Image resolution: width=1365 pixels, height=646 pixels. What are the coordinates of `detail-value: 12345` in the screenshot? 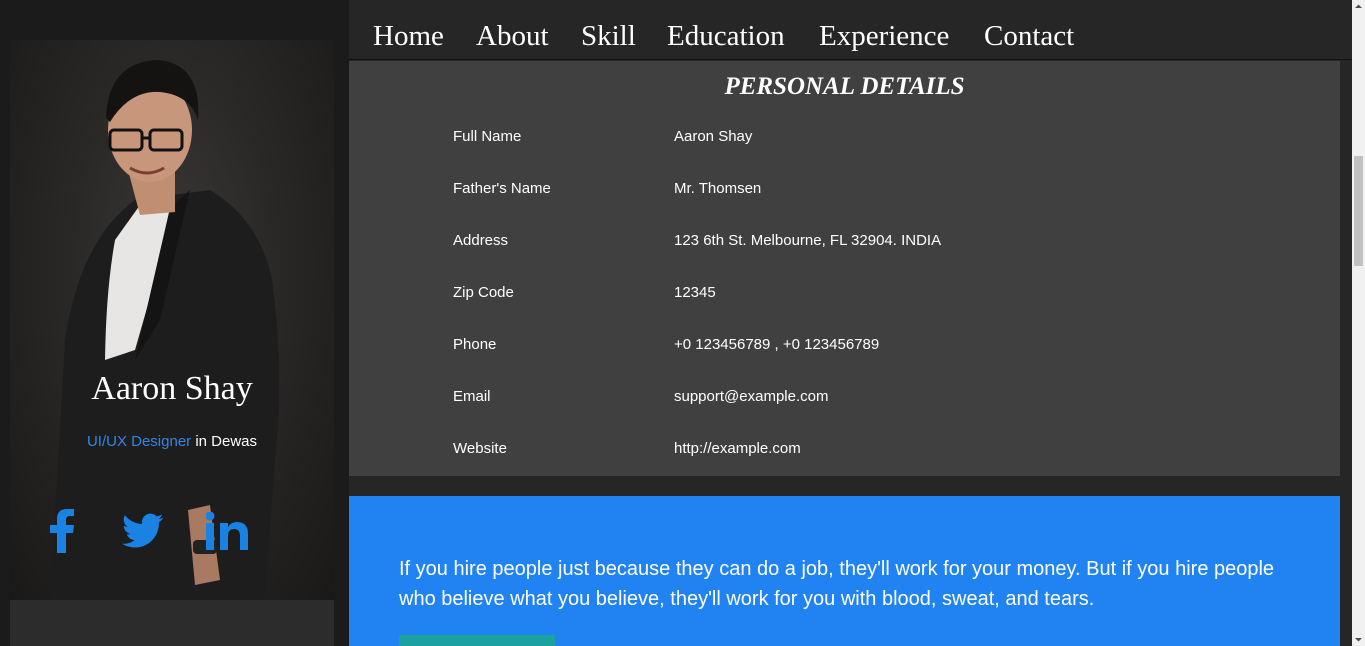 It's located at (695, 292).